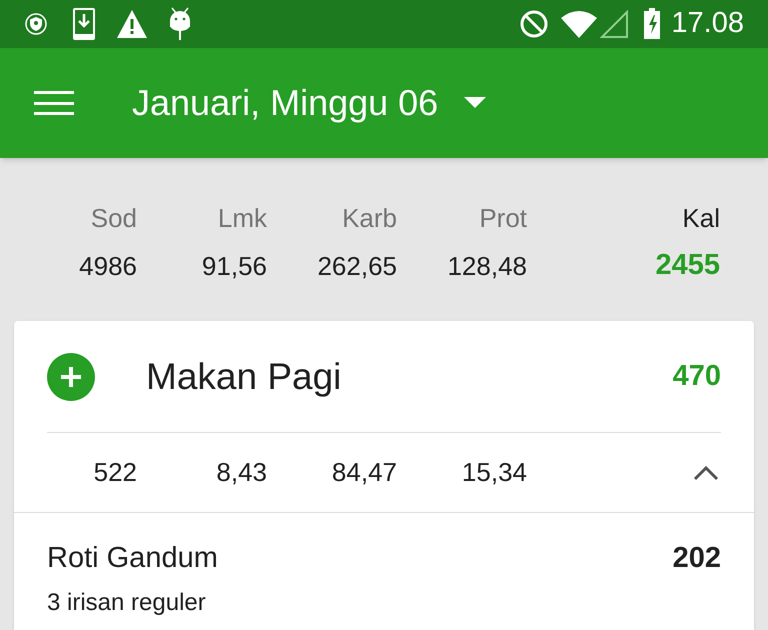 This screenshot has height=630, width=768. Describe the element at coordinates (652, 24) in the screenshot. I see `battery-icon` at that location.